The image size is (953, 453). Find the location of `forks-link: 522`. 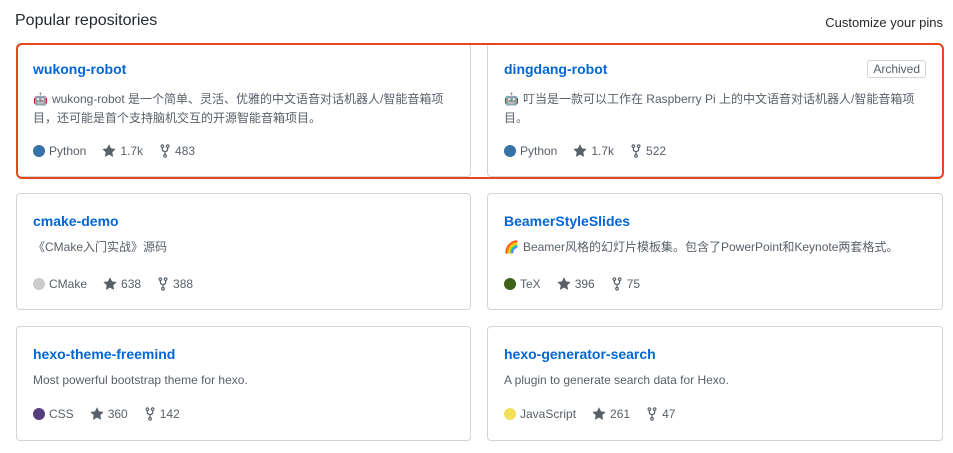

forks-link: 522 is located at coordinates (648, 151).